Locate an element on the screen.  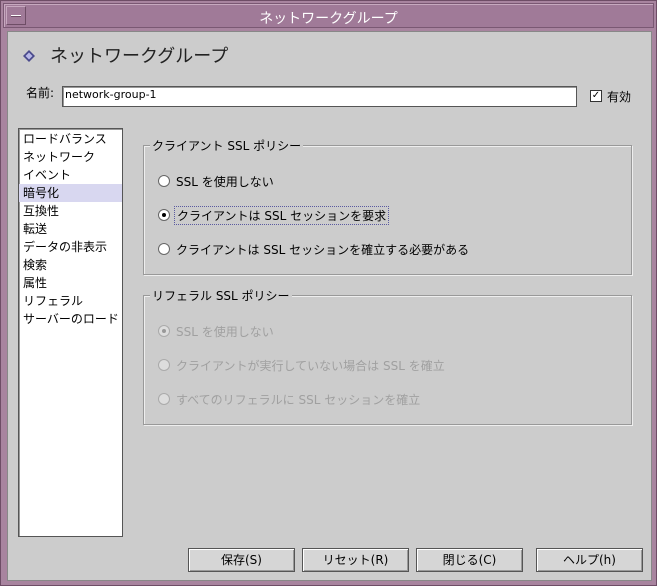
page-title: ネットワークグループ is located at coordinates (139, 56).